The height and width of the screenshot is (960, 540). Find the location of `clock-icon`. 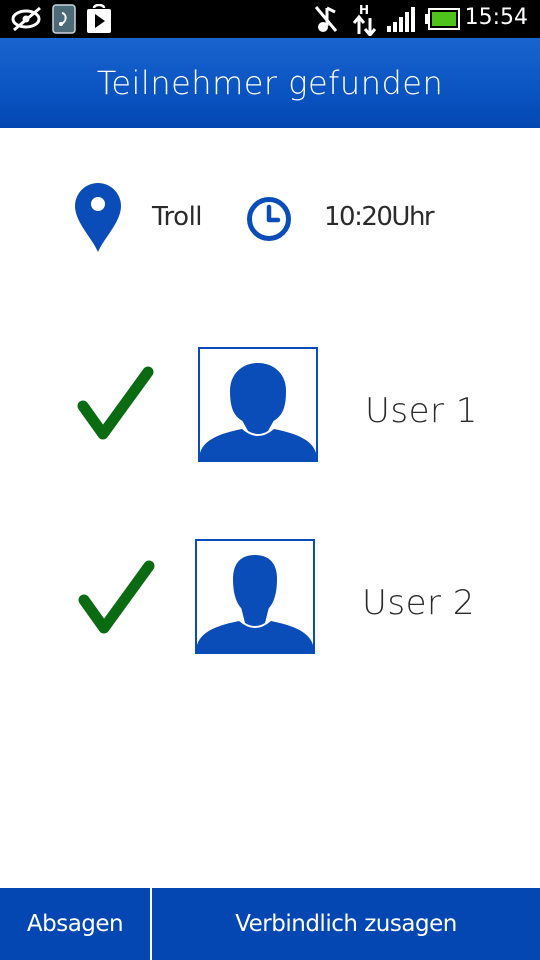

clock-icon is located at coordinates (269, 221).